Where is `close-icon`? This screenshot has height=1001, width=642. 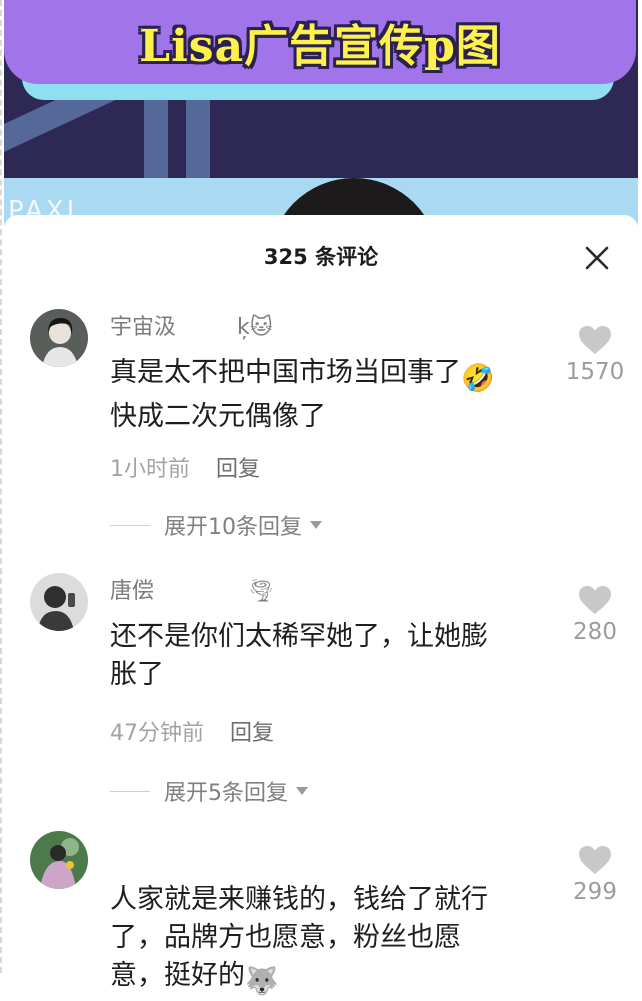
close-icon is located at coordinates (597, 258).